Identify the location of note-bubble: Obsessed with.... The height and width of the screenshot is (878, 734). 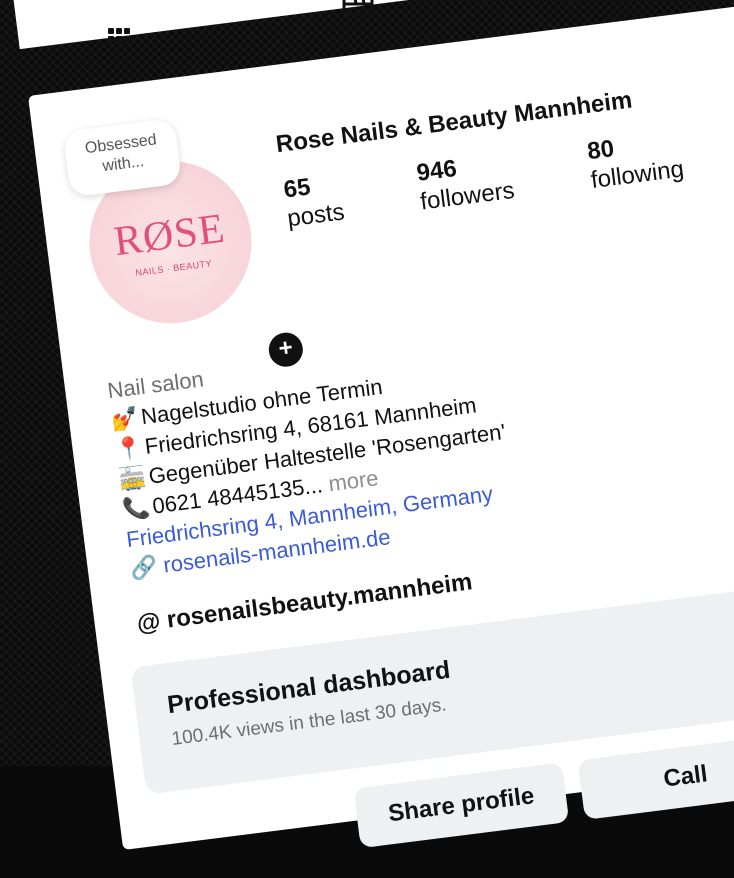
(122, 157).